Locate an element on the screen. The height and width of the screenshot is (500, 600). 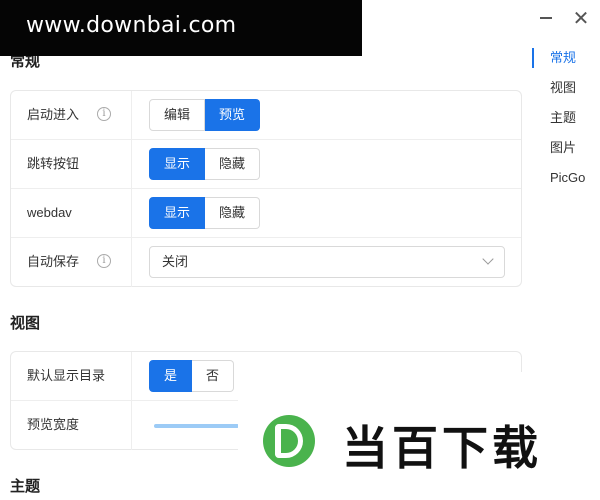
watermark-brand-text: 当百下载 is located at coordinates (442, 448).